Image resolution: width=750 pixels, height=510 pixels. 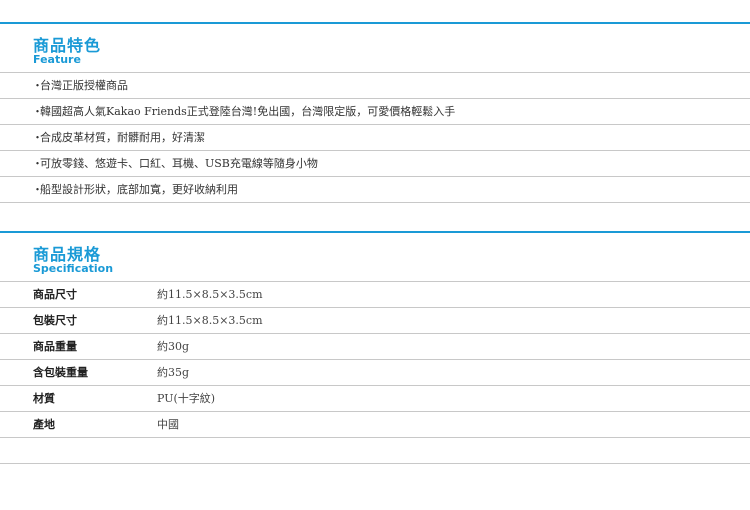 What do you see at coordinates (375, 321) in the screenshot?
I see `table-row: 包裝尺寸 約11.5×8.5×3.5cm` at bounding box center [375, 321].